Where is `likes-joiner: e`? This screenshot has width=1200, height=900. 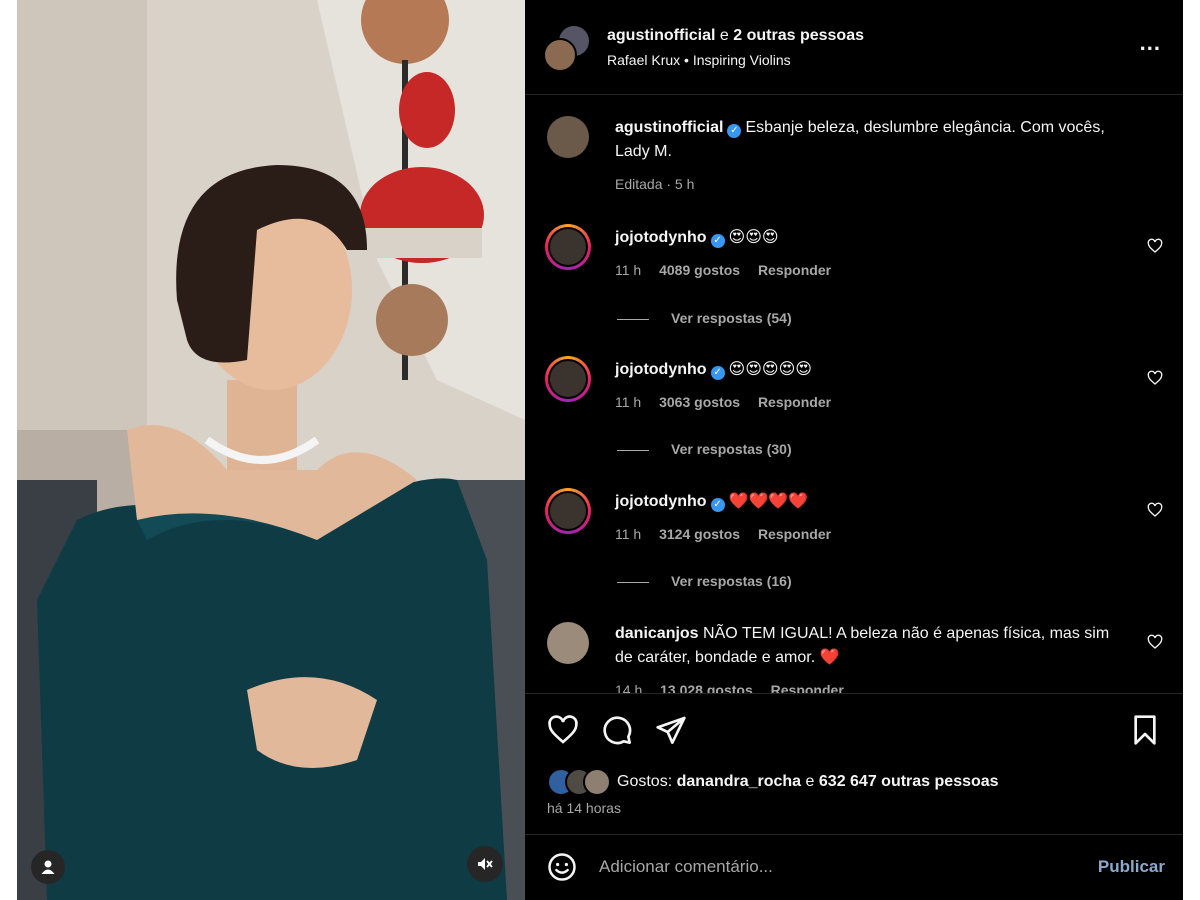 likes-joiner: e is located at coordinates (810, 781).